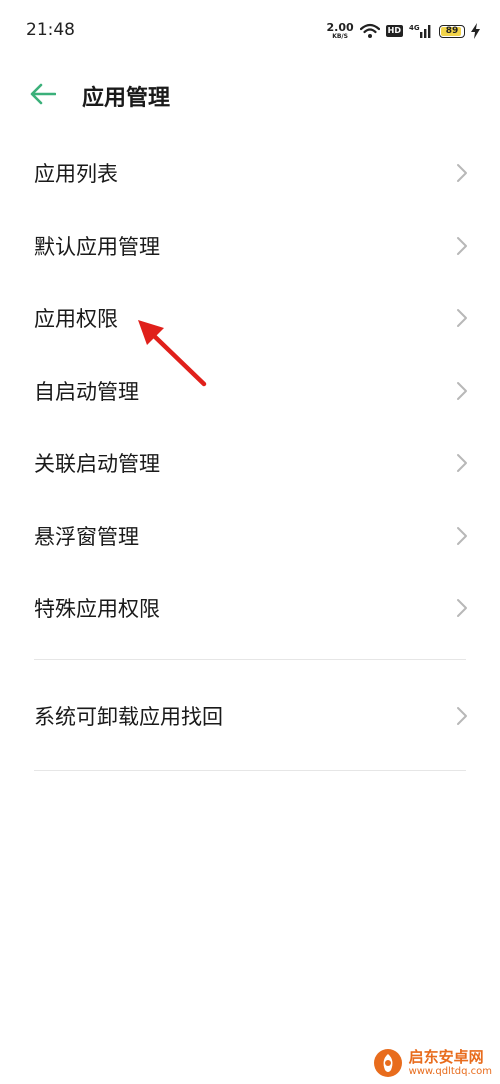  What do you see at coordinates (394, 31) in the screenshot?
I see `hd-icon: HD` at bounding box center [394, 31].